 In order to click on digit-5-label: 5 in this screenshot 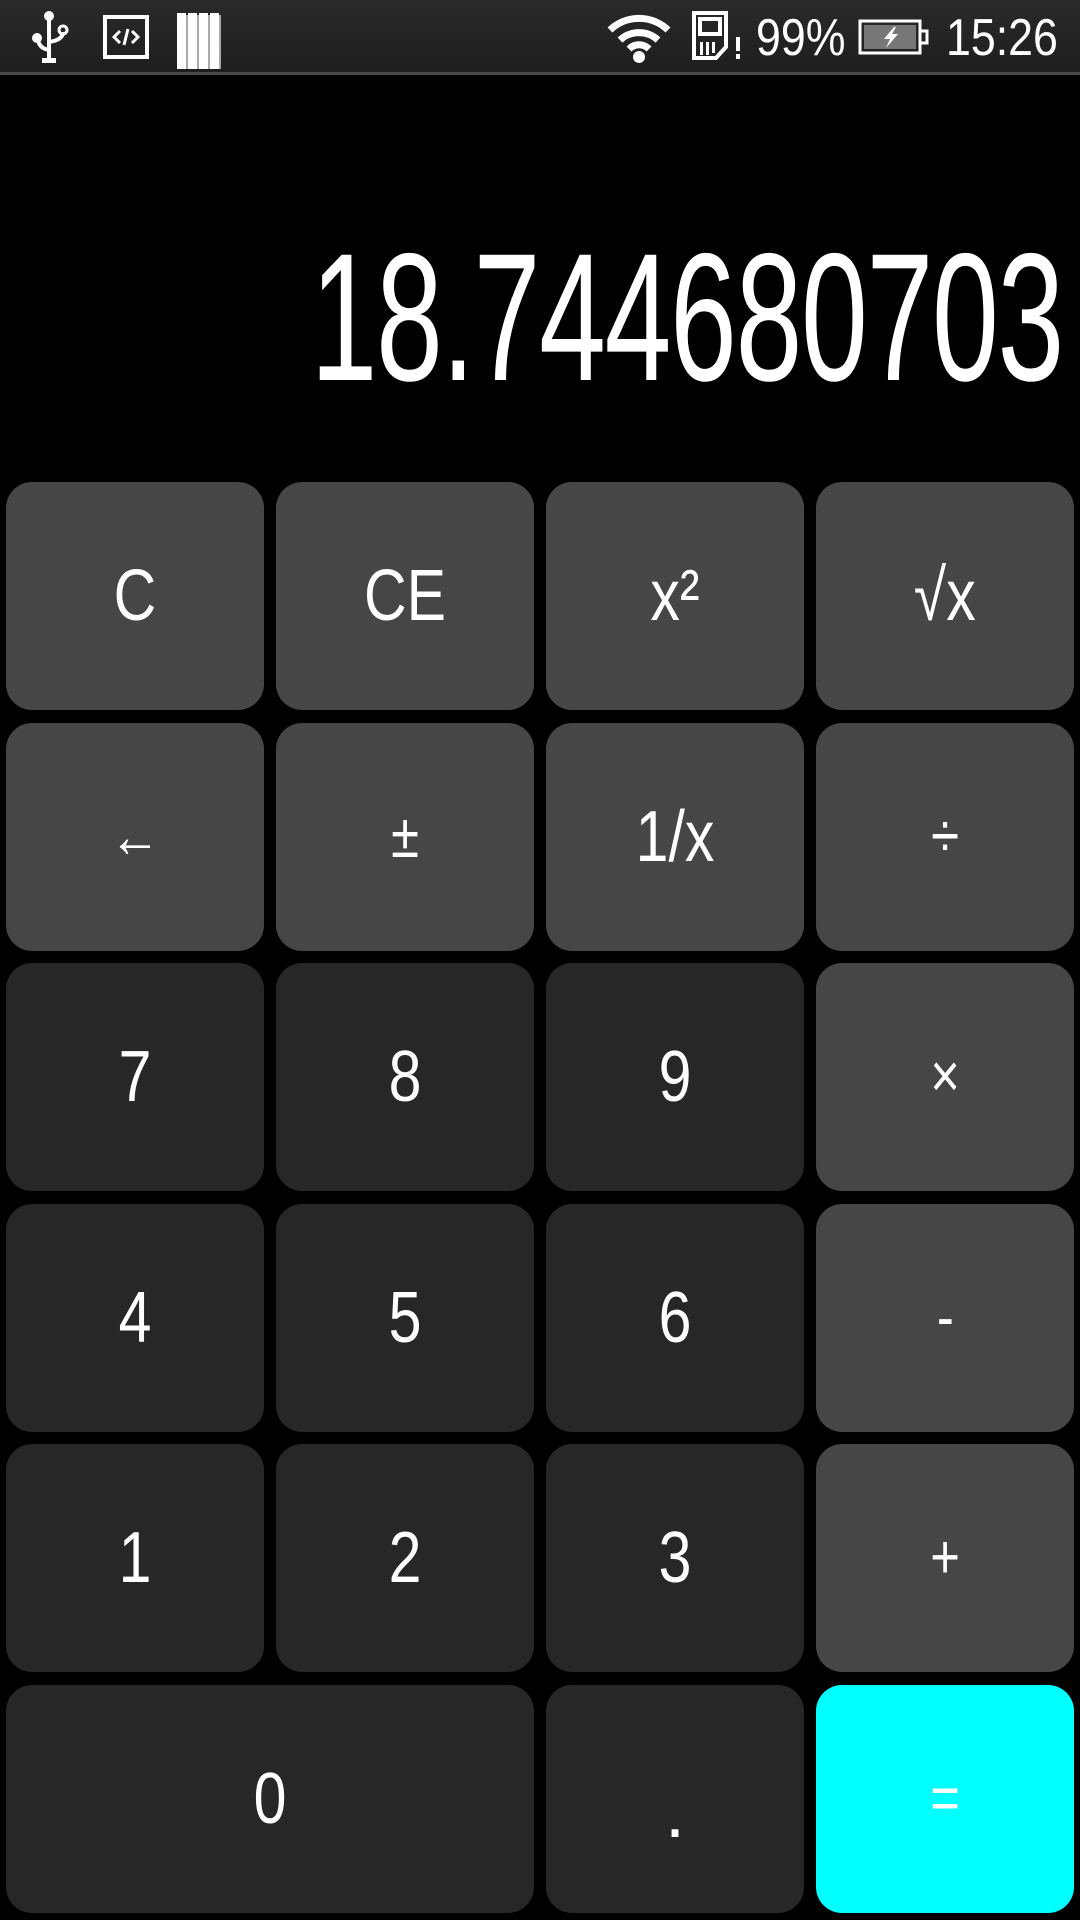, I will do `click(405, 1317)`.